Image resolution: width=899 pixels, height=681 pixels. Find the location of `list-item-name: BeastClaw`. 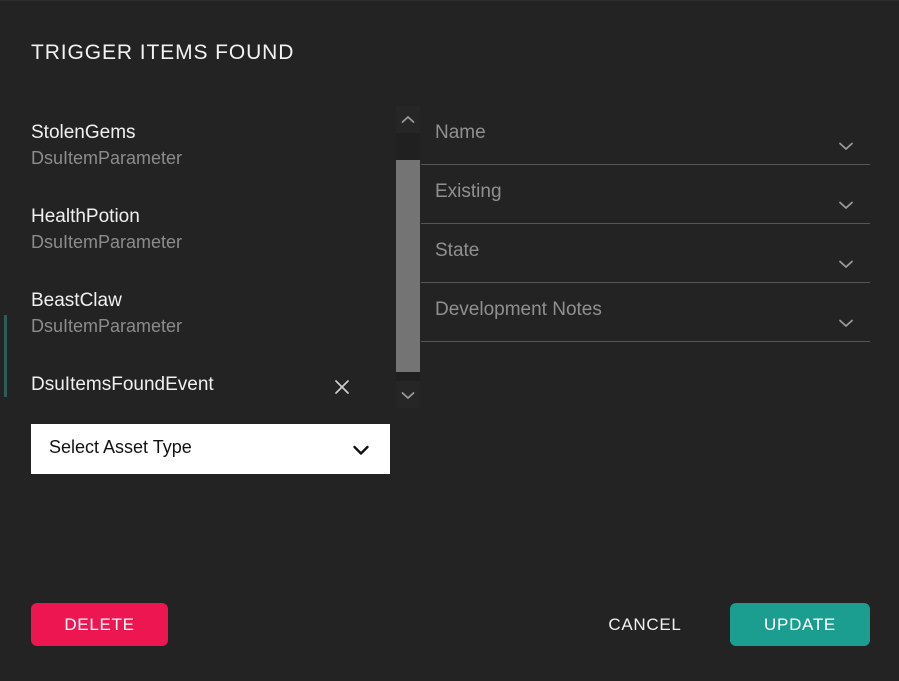

list-item-name: BeastClaw is located at coordinates (76, 300).